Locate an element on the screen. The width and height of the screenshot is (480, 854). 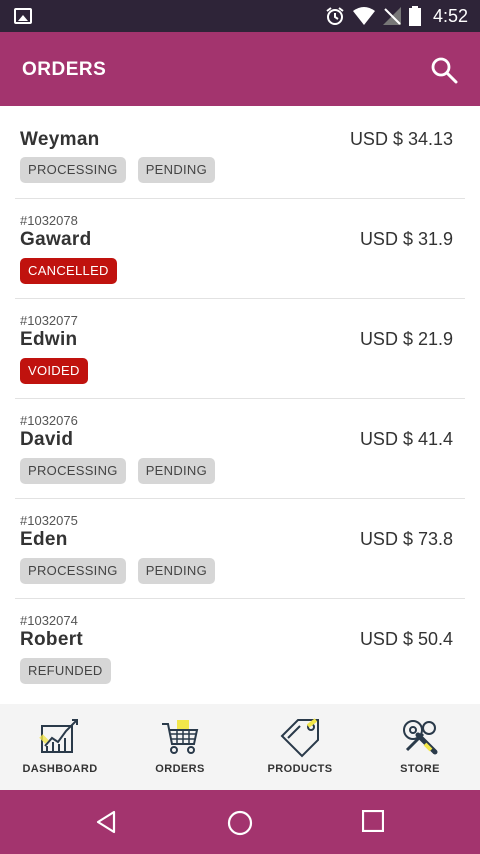
list-item: Weyman USD $ 34.13 PROCESSING PENDING is located at coordinates (240, 152).